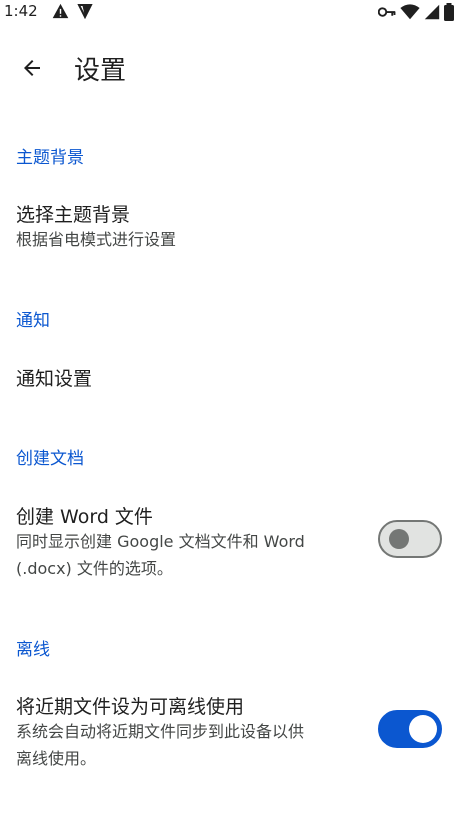  Describe the element at coordinates (21, 11) in the screenshot. I see `status-time: 1:42` at that location.